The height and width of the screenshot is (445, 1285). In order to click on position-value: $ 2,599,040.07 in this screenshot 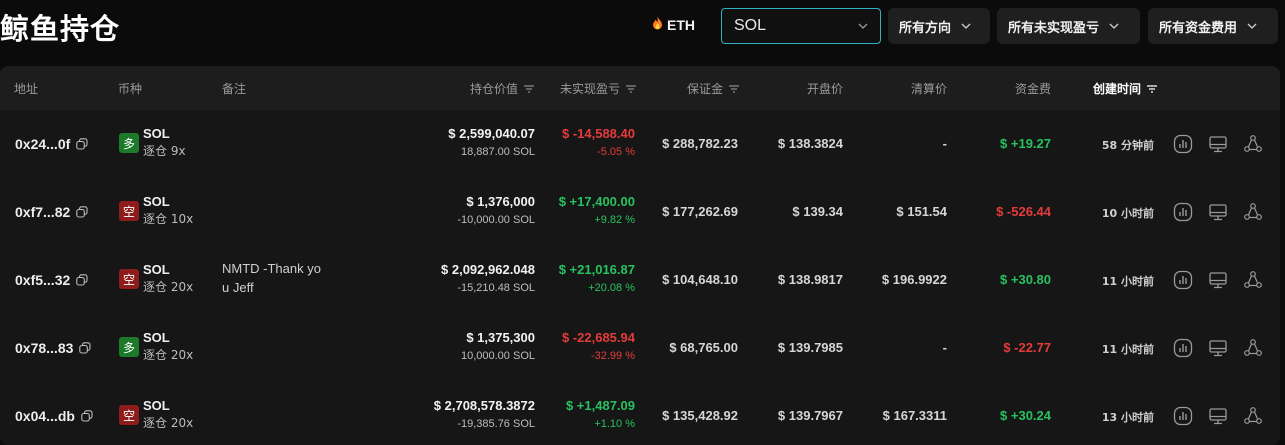, I will do `click(491, 133)`.